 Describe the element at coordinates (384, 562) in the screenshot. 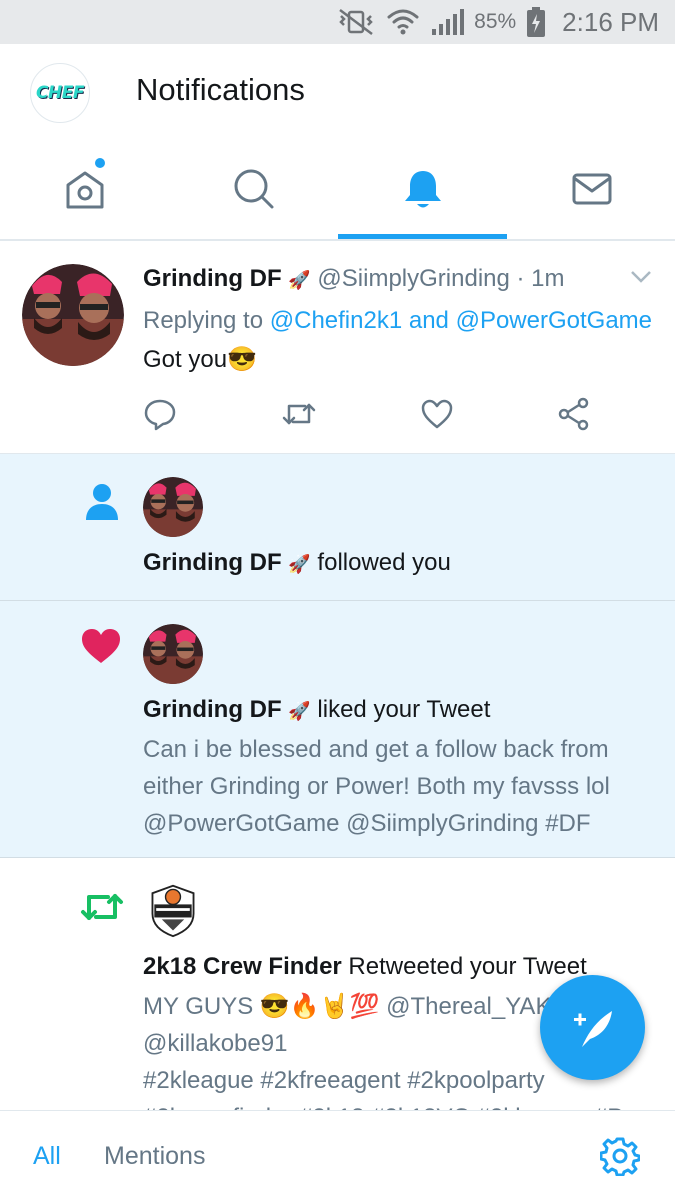

I see `follow-action: followed you` at that location.